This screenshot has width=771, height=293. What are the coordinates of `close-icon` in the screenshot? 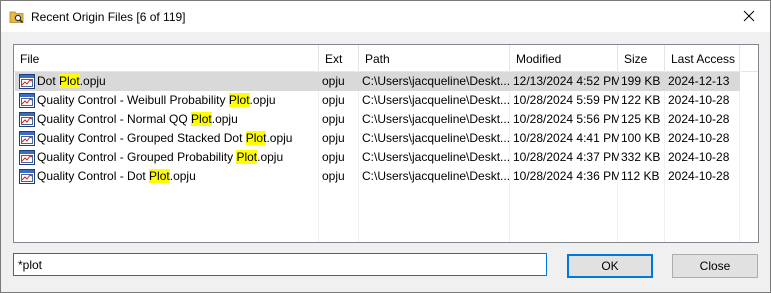 It's located at (749, 16).